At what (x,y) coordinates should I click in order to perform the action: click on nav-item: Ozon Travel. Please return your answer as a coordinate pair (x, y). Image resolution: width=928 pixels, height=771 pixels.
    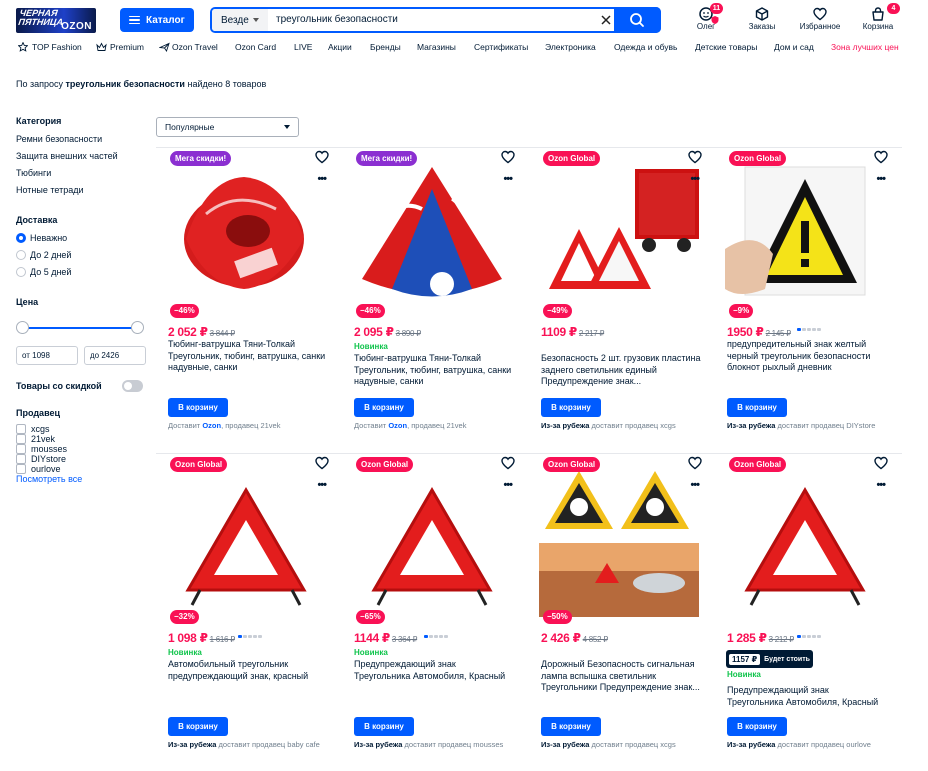
    Looking at the image, I should click on (195, 47).